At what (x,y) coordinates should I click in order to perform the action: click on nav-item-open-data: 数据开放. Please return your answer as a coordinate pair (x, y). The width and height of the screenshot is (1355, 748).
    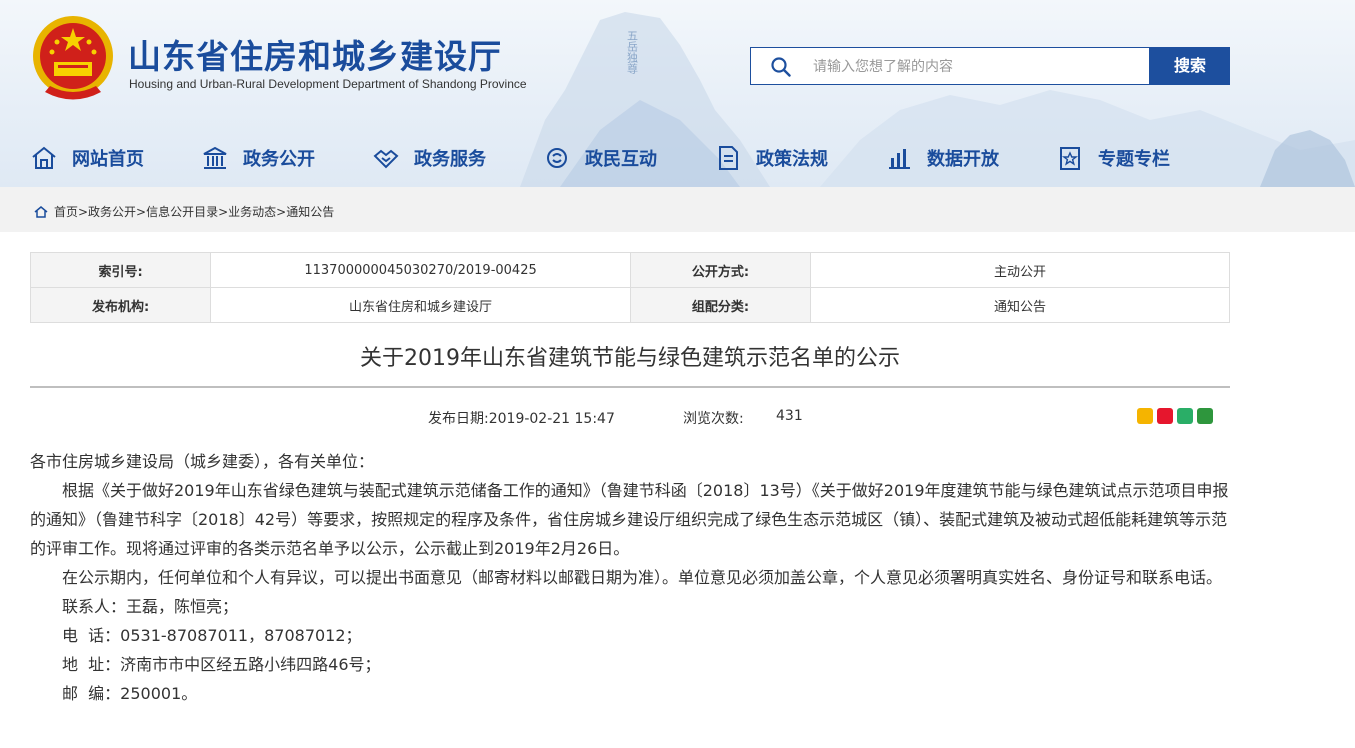
    Looking at the image, I should click on (942, 158).